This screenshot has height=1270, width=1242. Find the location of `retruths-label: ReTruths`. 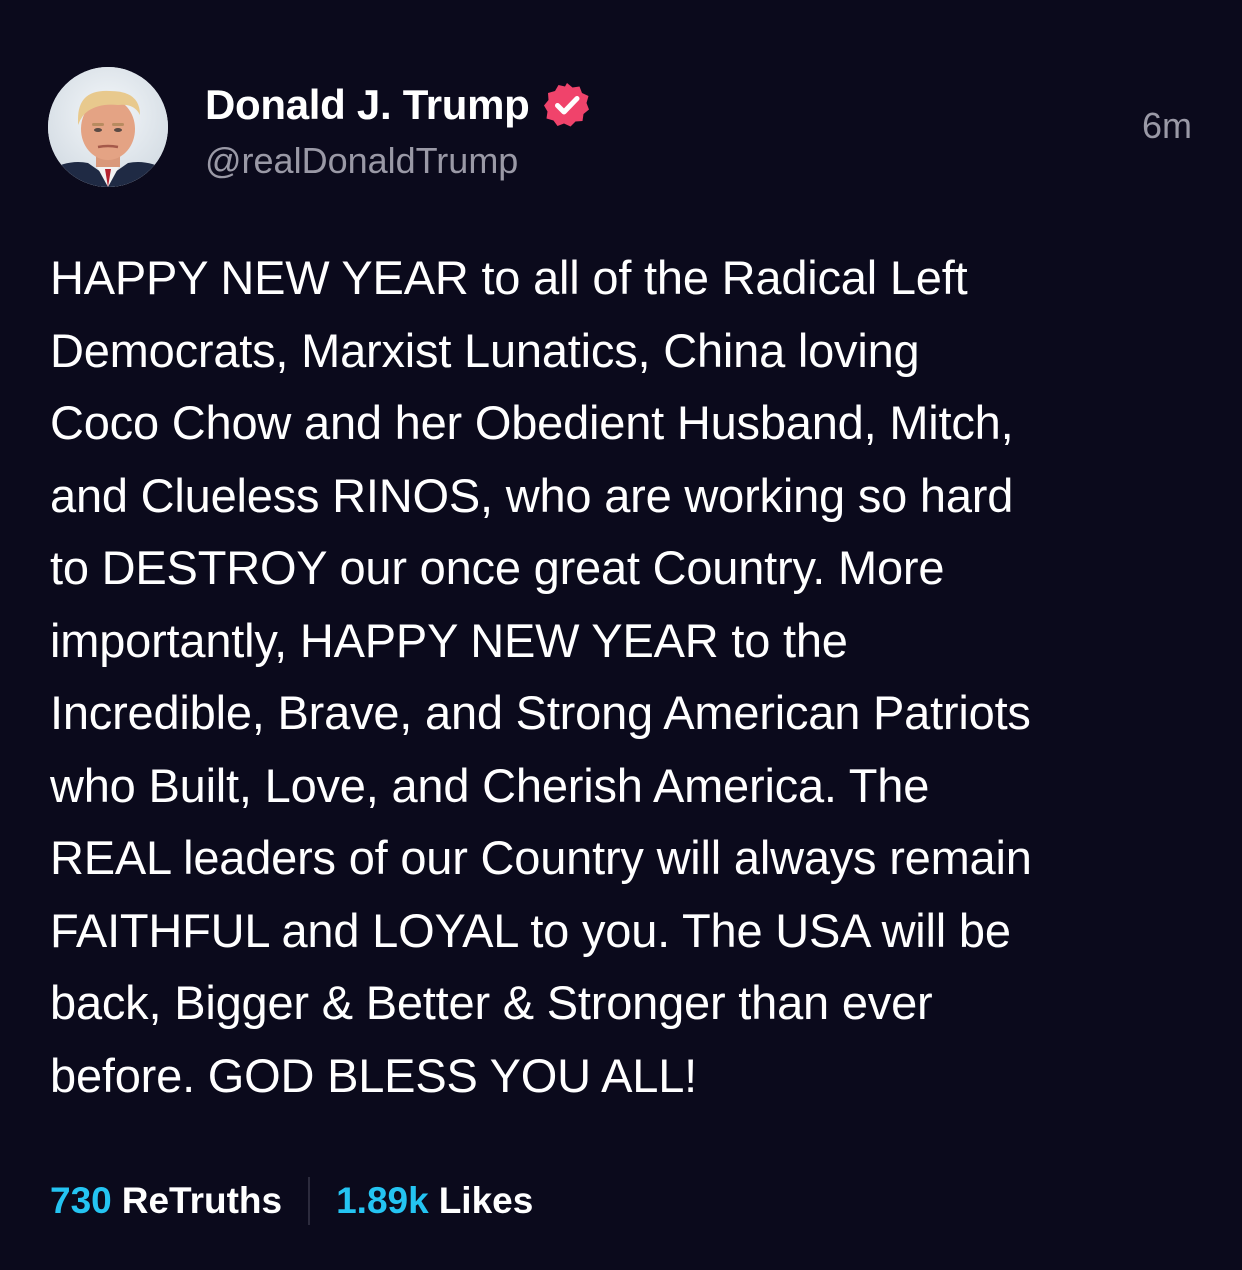

retruths-label: ReTruths is located at coordinates (202, 1200).